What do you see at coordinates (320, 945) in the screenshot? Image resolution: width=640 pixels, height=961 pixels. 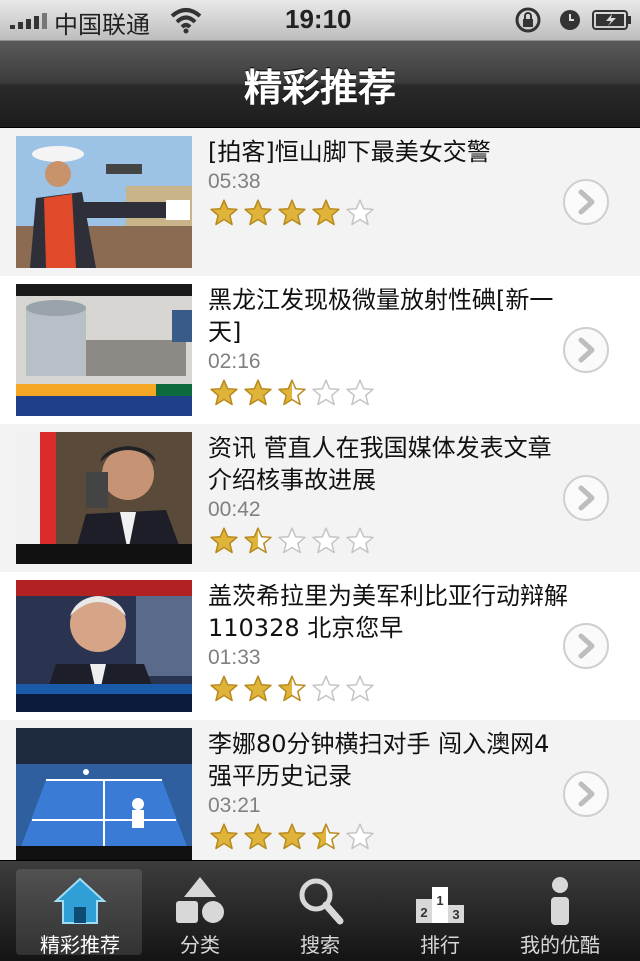 I see `tab-label: 搜索` at bounding box center [320, 945].